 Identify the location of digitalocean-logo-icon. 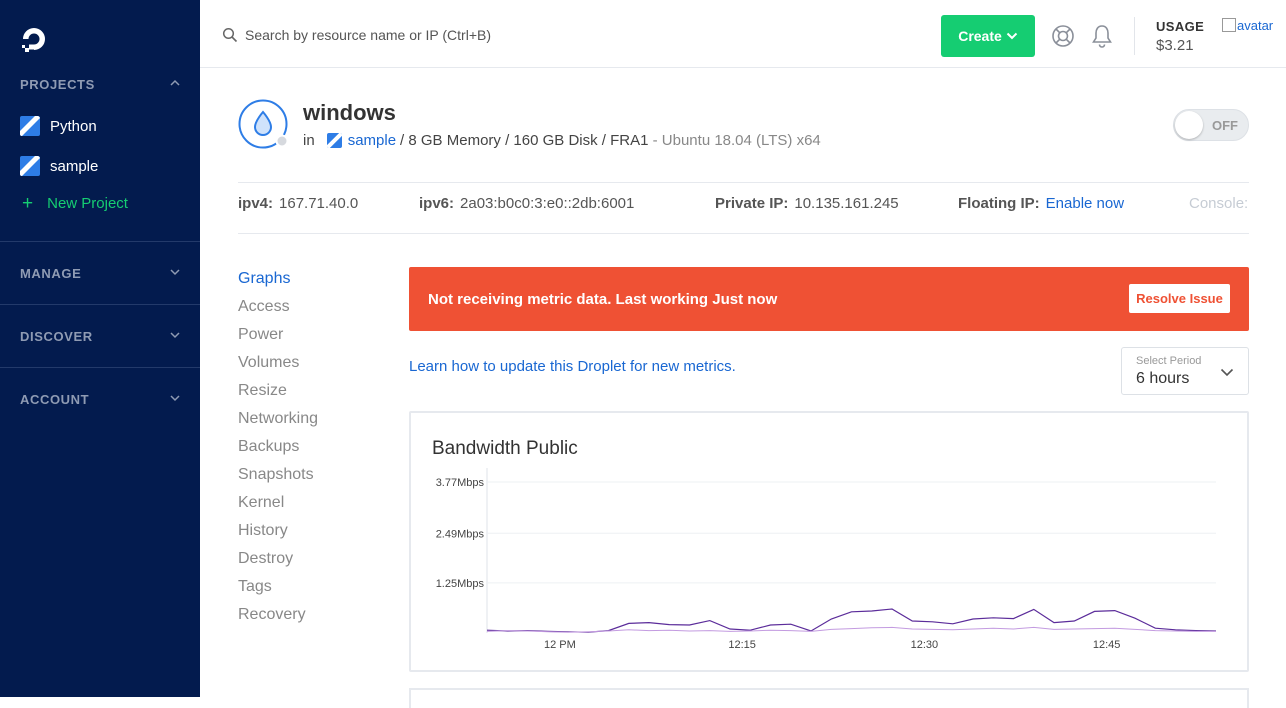
(35, 40).